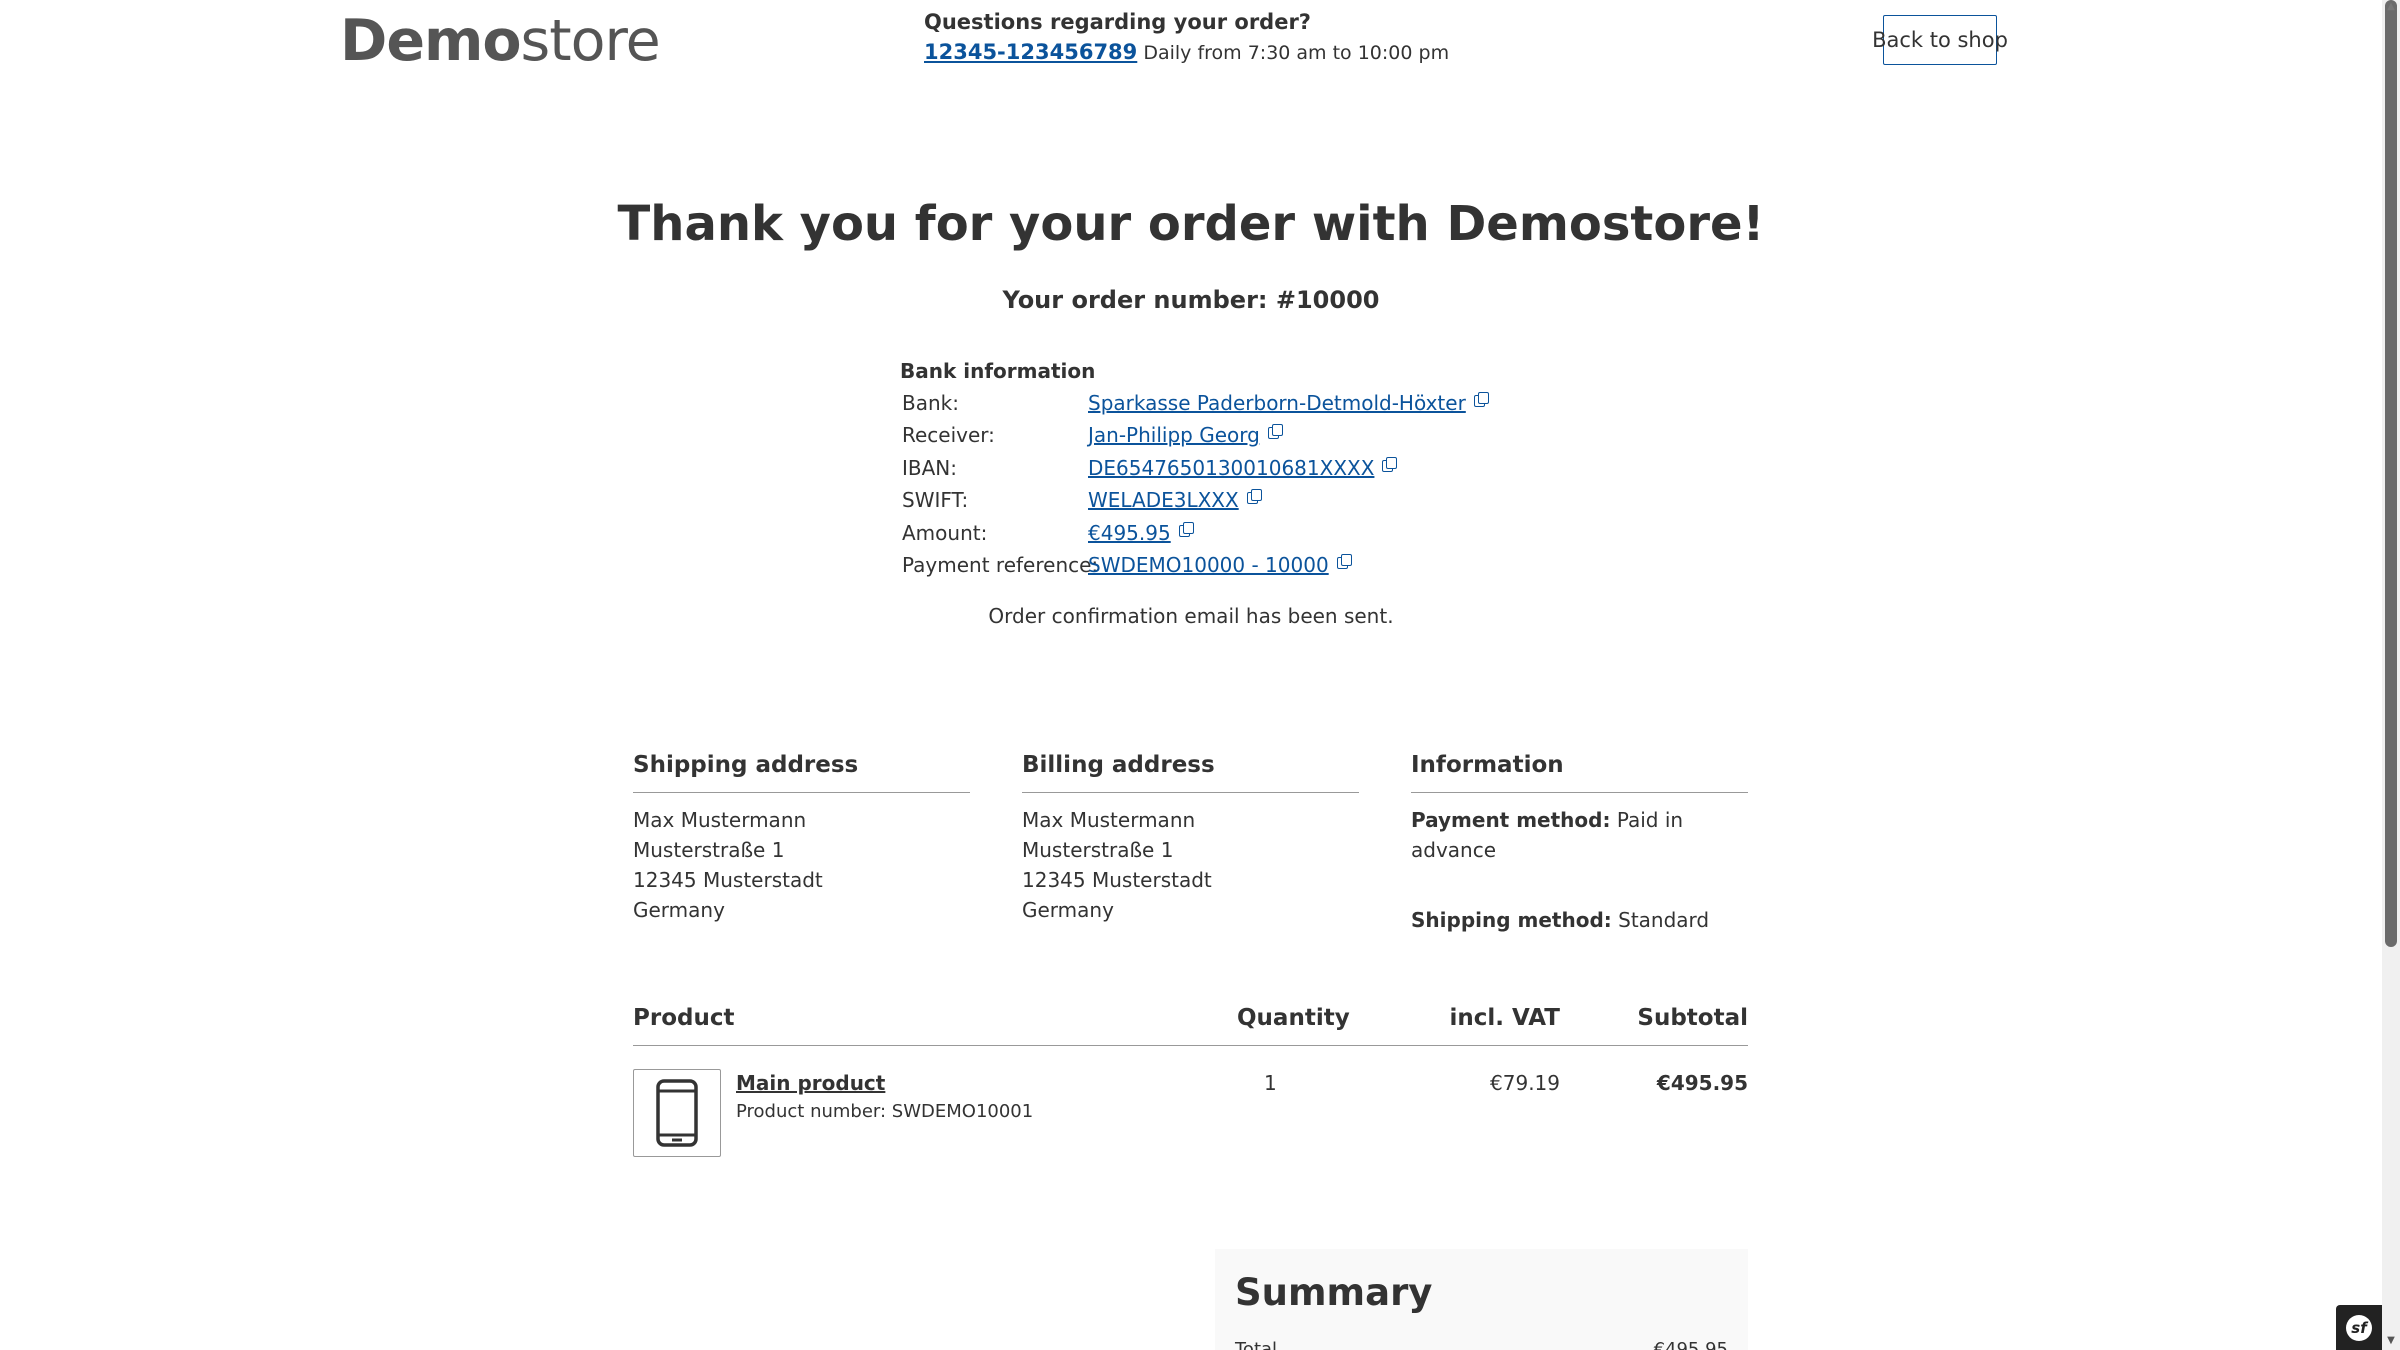 Image resolution: width=2400 pixels, height=1350 pixels. I want to click on bank-value-link: Sparkasse Paderborn-Detmold-Höxter, so click(1277, 403).